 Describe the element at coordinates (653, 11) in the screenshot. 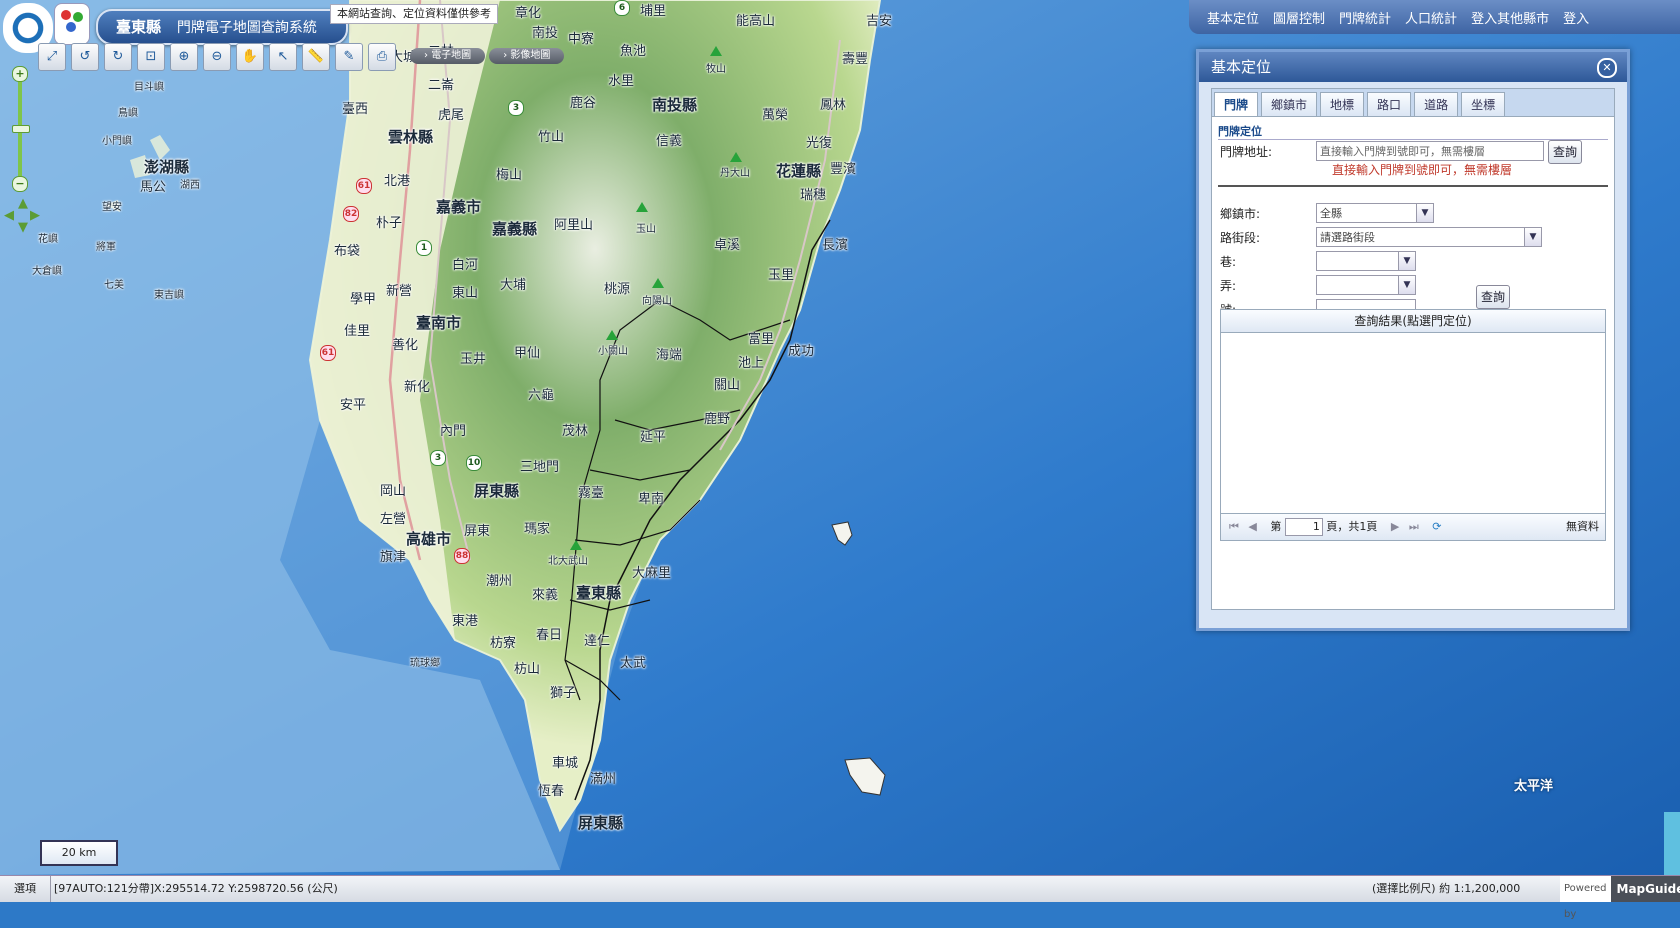

I see `map-label: 埔里` at that location.